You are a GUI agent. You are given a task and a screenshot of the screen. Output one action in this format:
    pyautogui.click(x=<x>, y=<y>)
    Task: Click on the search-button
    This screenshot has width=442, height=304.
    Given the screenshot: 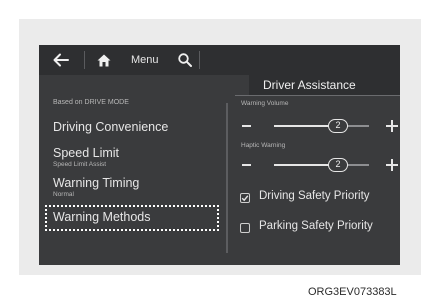 What is the action you would take?
    pyautogui.click(x=185, y=60)
    